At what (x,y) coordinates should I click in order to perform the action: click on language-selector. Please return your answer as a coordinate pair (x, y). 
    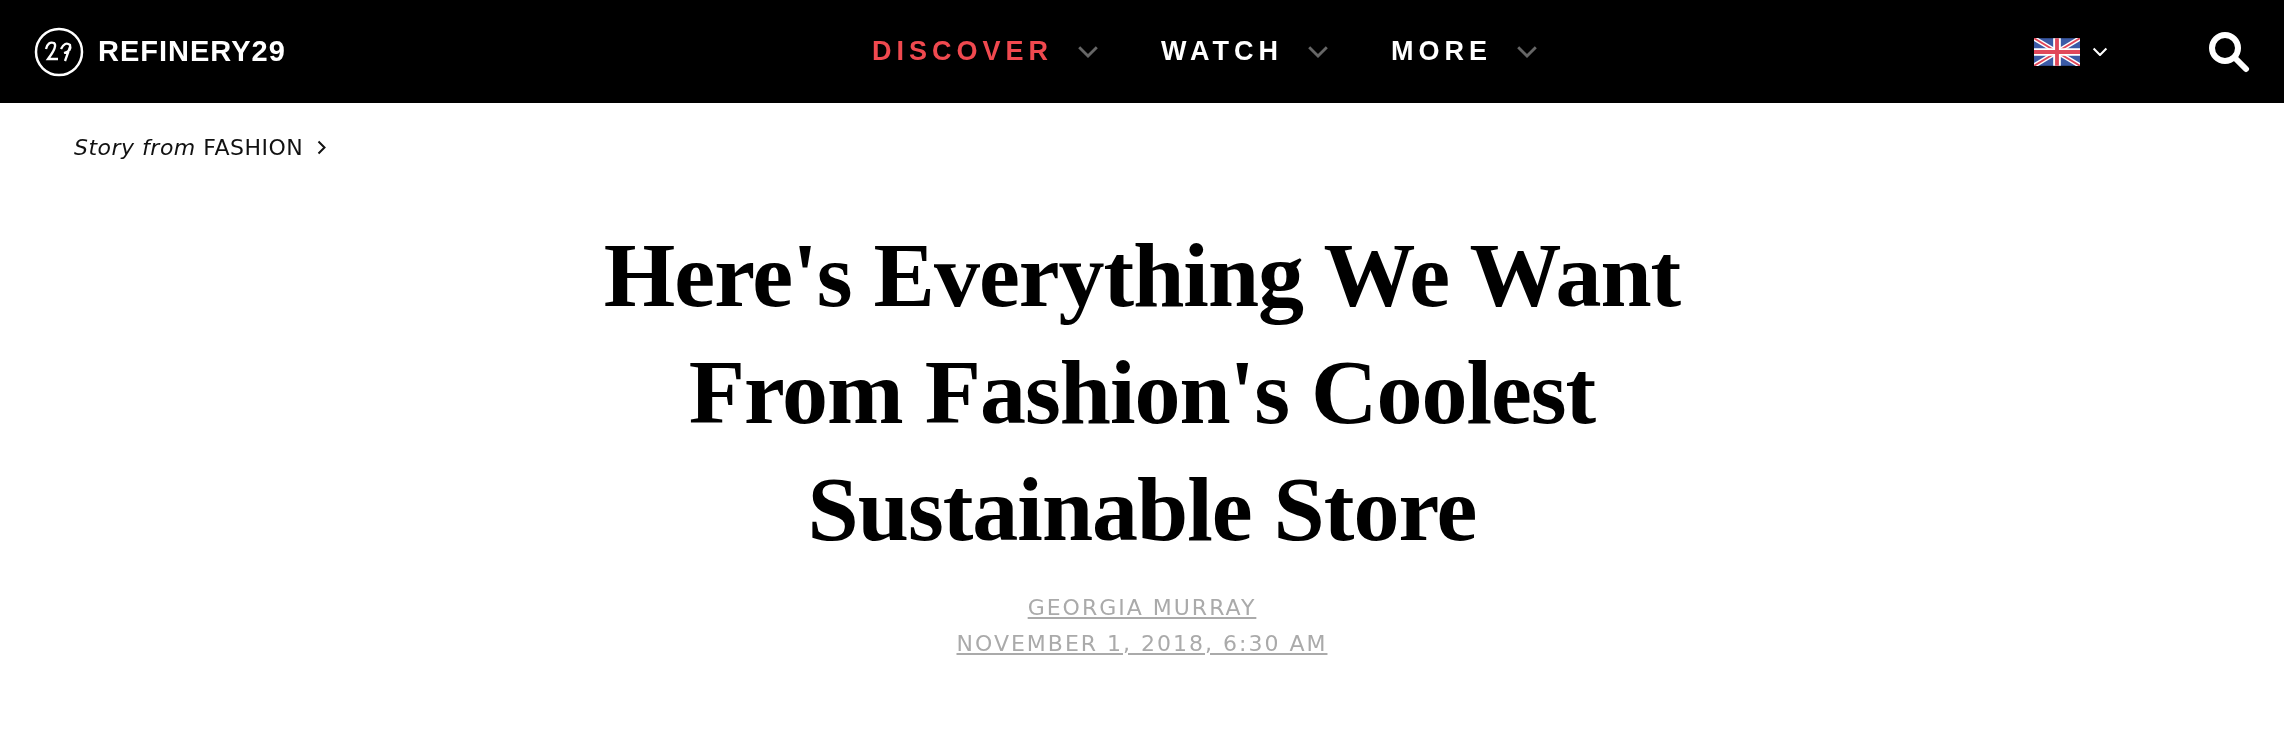
    Looking at the image, I should click on (2071, 51).